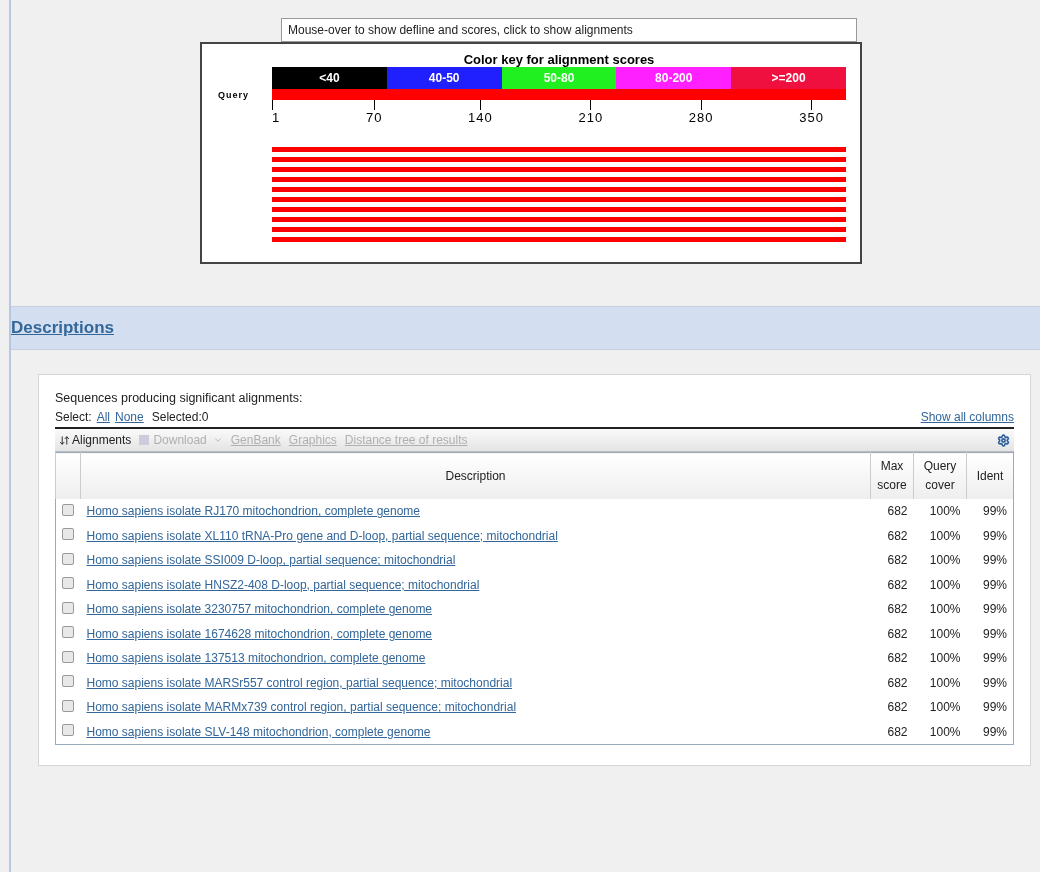 The image size is (1040, 872). Describe the element at coordinates (559, 78) in the screenshot. I see `color-key-segment: 50-80` at that location.